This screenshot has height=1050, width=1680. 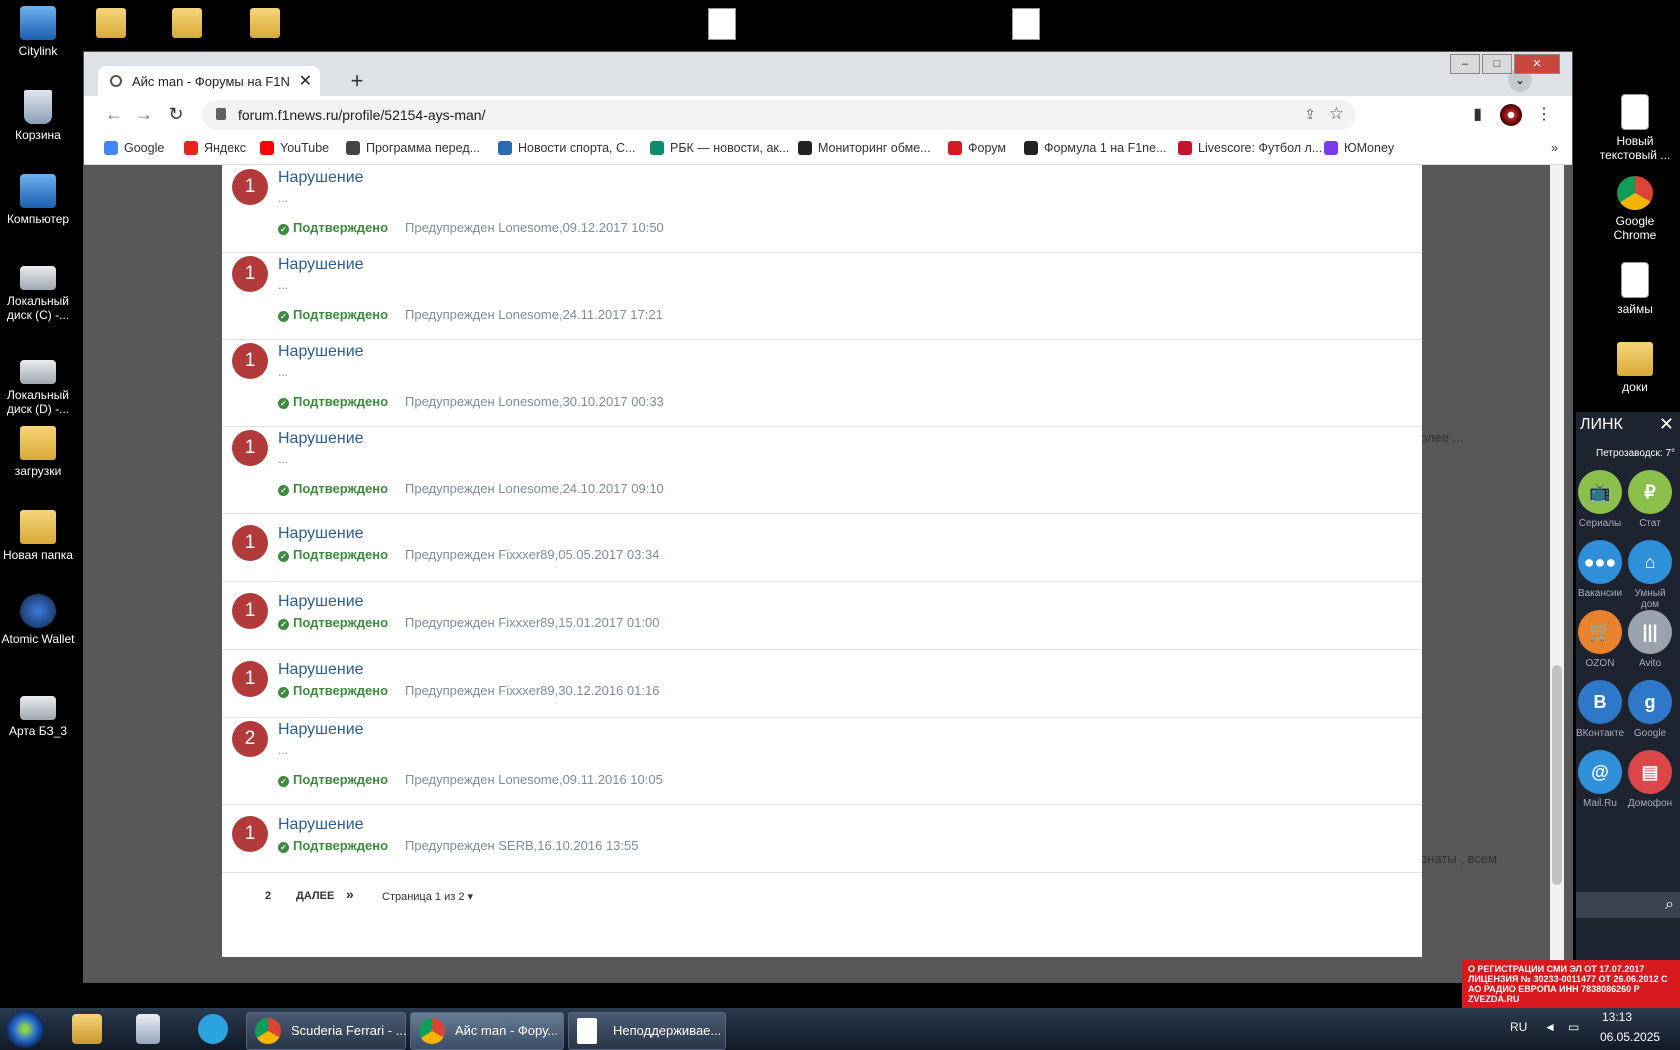 I want to click on network-icon: ▭, so click(x=1573, y=1027).